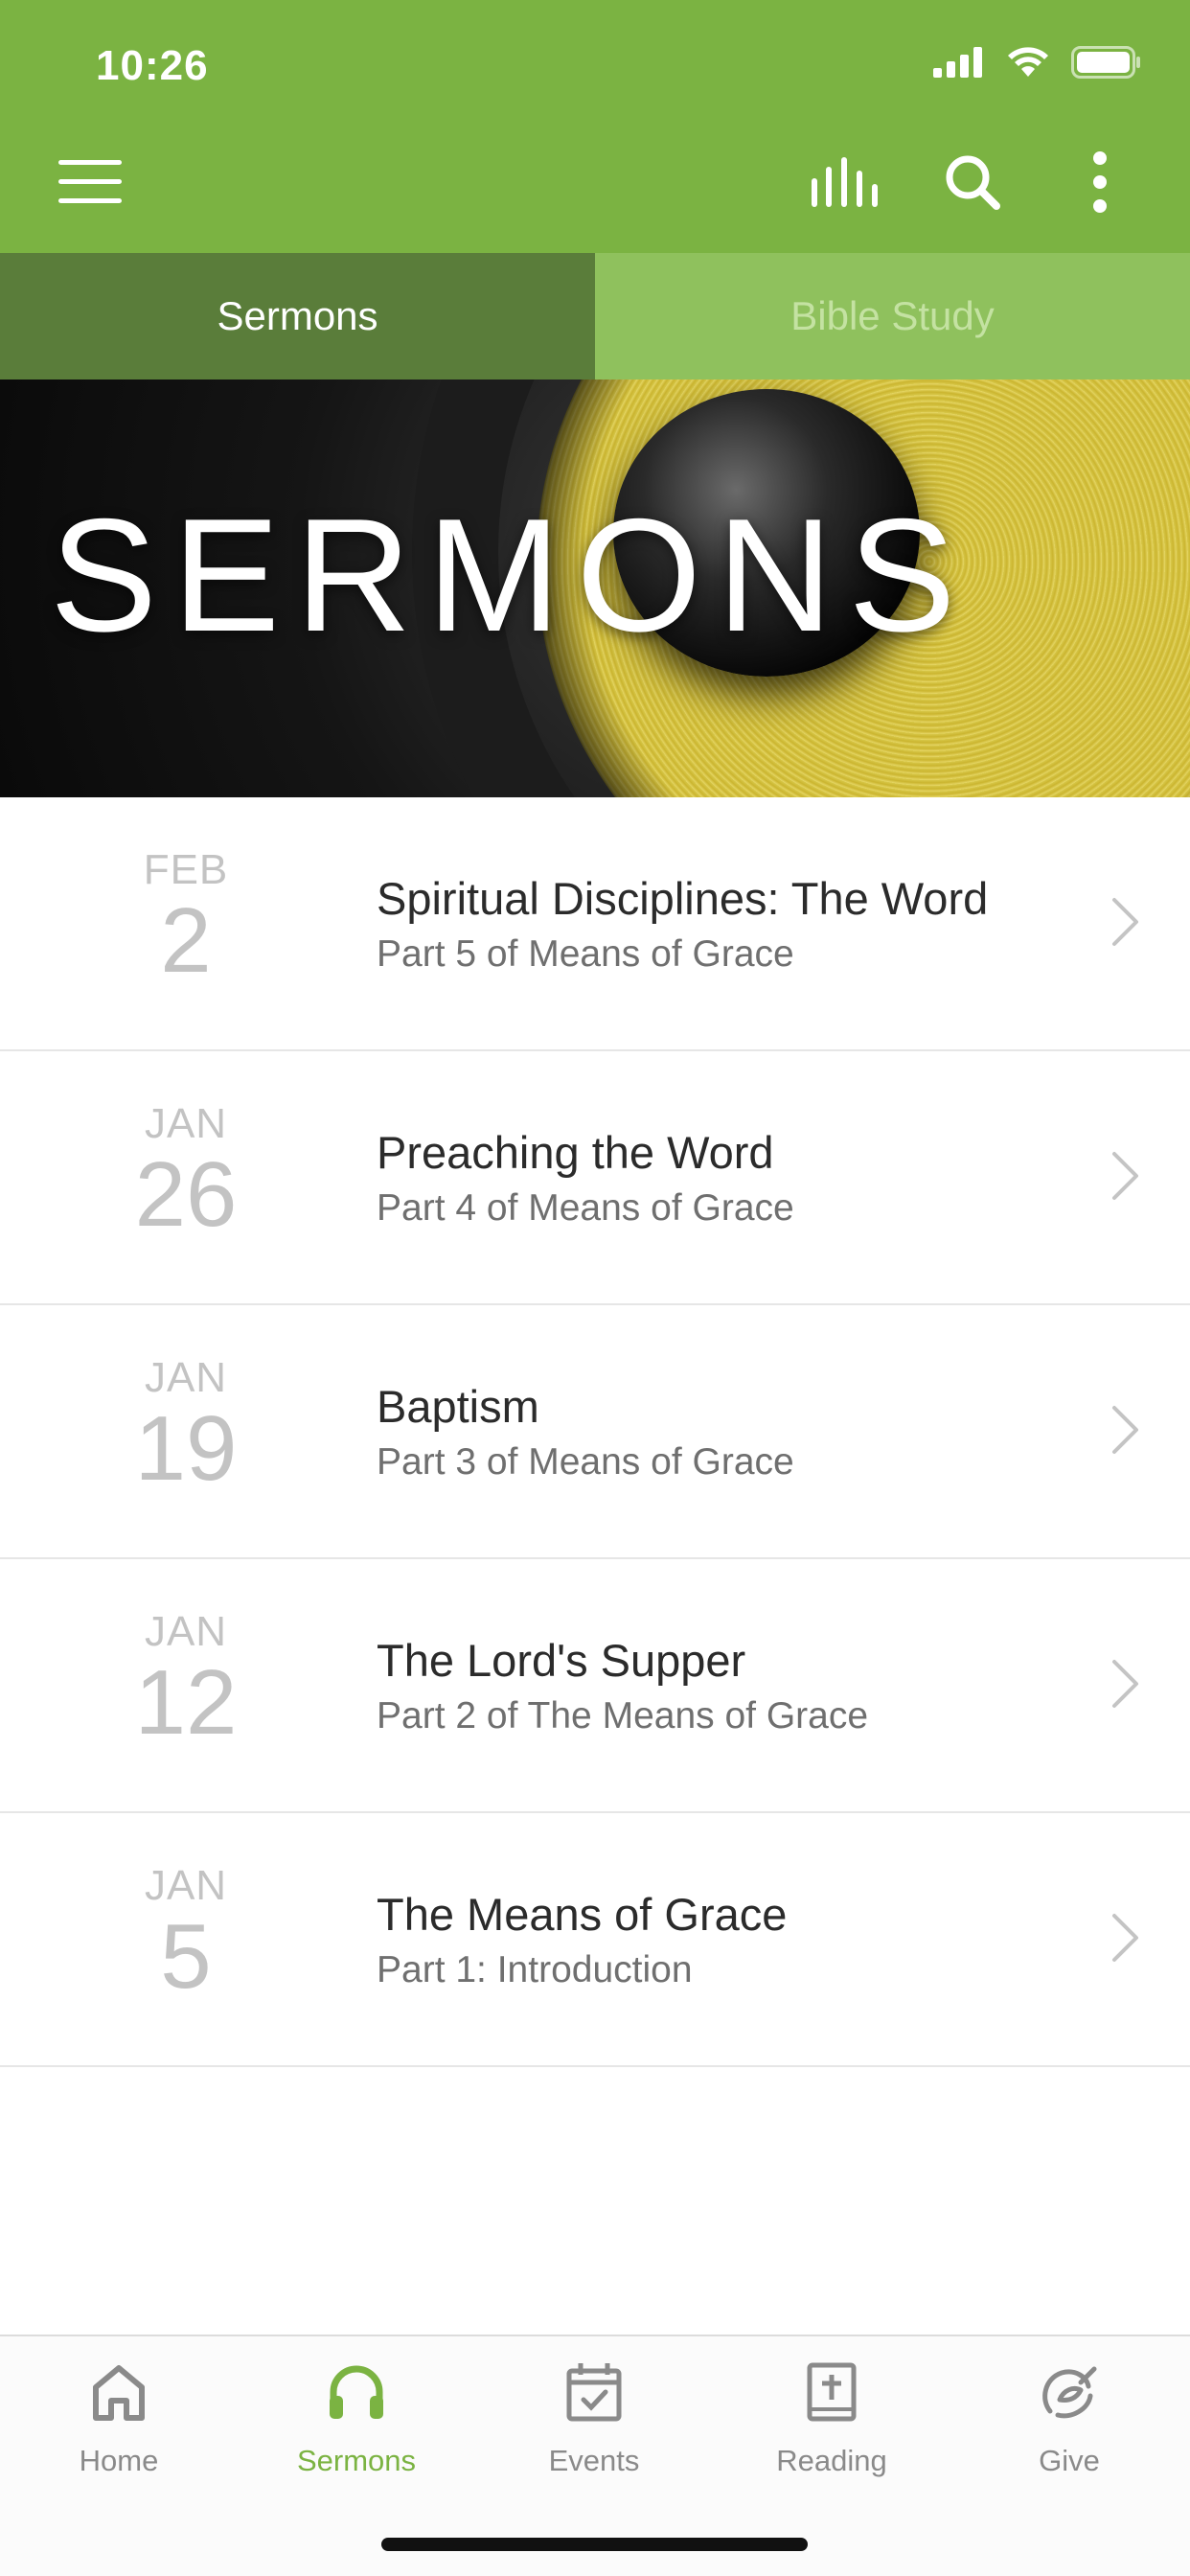 This screenshot has height=2576, width=1190. Describe the element at coordinates (583, 1914) in the screenshot. I see `sermon-title: The Means of Grace` at that location.